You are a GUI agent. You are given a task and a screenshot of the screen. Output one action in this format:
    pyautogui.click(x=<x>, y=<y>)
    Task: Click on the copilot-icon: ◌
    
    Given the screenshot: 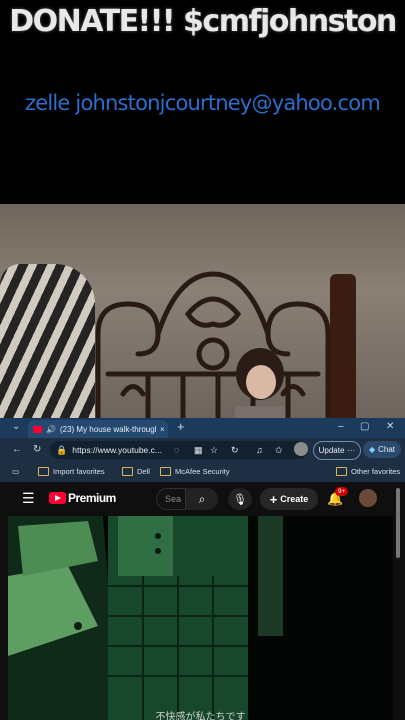 What is the action you would take?
    pyautogui.click(x=176, y=450)
    